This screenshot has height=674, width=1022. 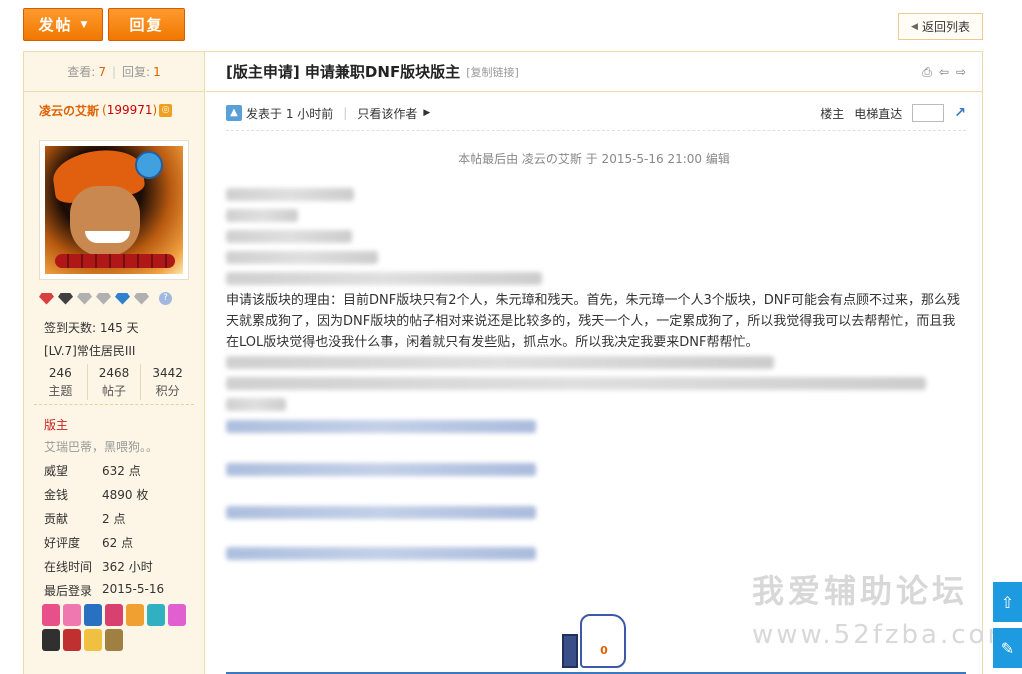 What do you see at coordinates (878, 113) in the screenshot?
I see `jump-label: 电梯直达` at bounding box center [878, 113].